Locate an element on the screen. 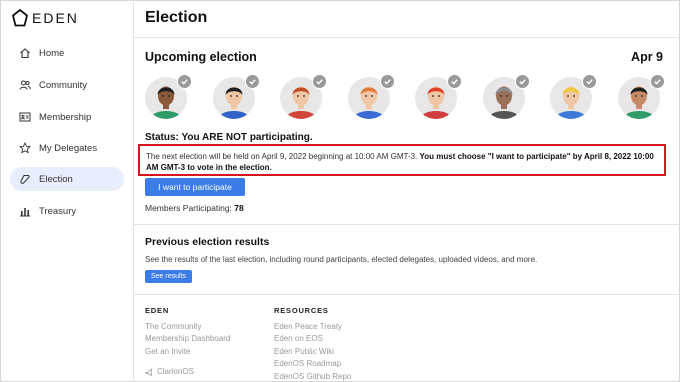 Image resolution: width=680 pixels, height=382 pixels. footer-resources-heading: RESOURCES is located at coordinates (301, 310).